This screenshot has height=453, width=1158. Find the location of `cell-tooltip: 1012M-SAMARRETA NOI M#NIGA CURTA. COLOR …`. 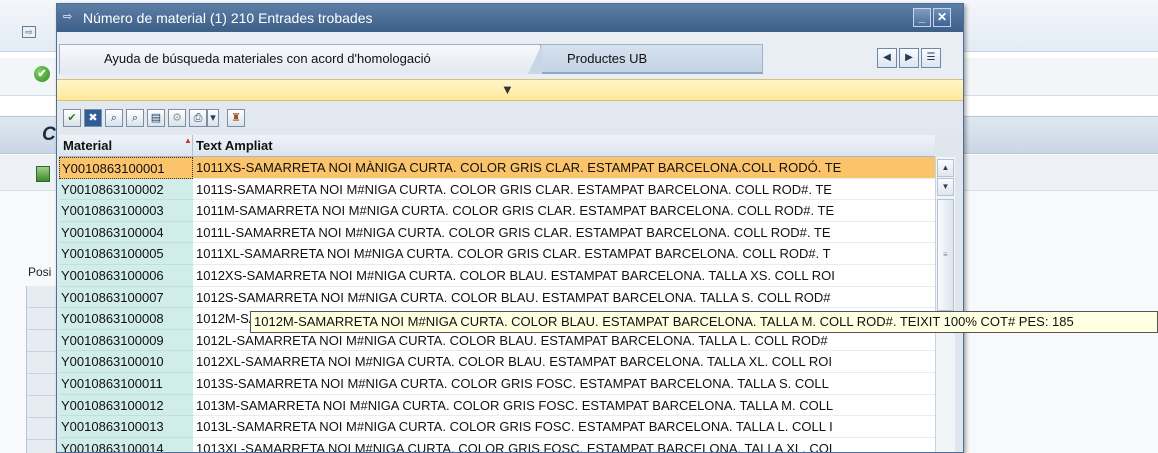

cell-tooltip: 1012M-SAMARRETA NOI M#NIGA CURTA. COLOR … is located at coordinates (704, 322).